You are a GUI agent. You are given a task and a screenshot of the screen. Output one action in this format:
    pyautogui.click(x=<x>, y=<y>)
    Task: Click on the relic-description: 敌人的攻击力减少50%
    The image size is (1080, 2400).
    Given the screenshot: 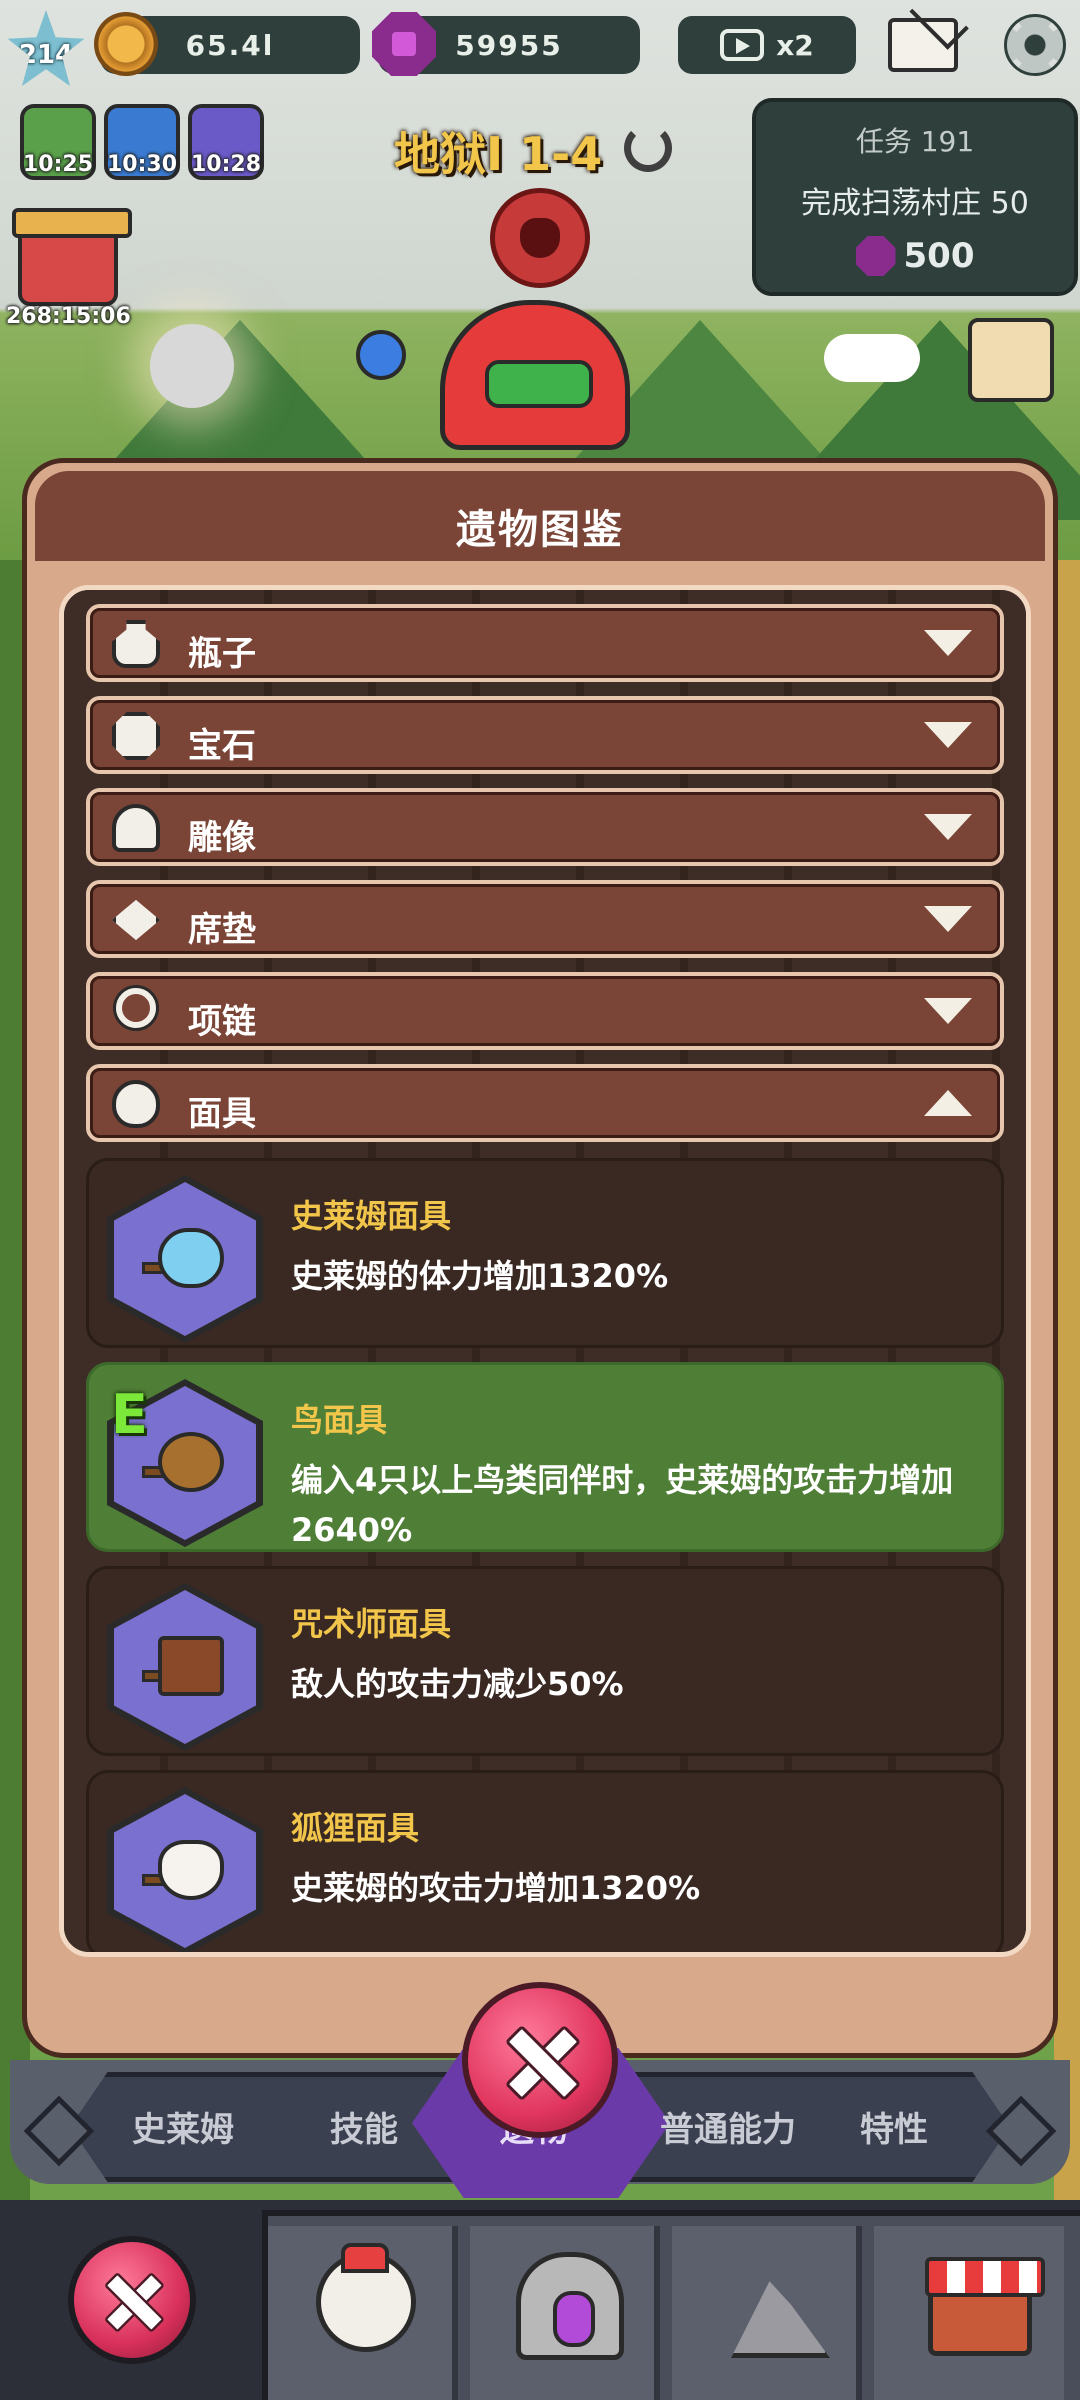 What is the action you would take?
    pyautogui.click(x=457, y=1684)
    